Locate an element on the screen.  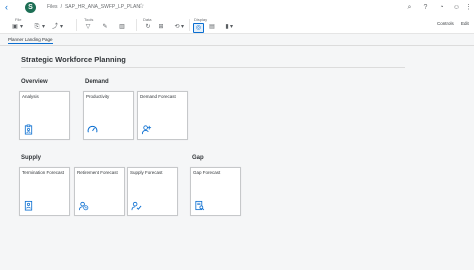
save-dropdown-icon: ▾ is located at coordinates (21, 27).